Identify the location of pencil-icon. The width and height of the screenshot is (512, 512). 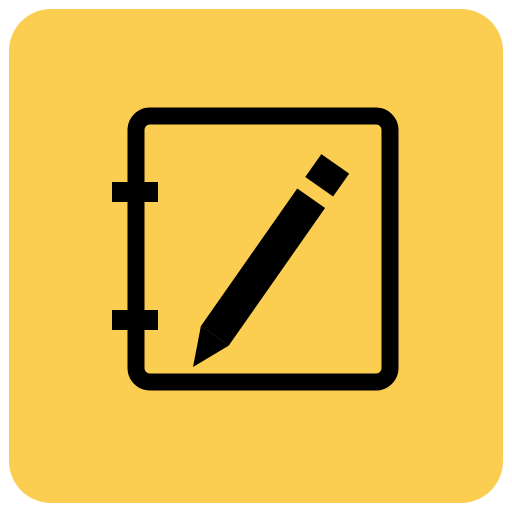
(271, 260).